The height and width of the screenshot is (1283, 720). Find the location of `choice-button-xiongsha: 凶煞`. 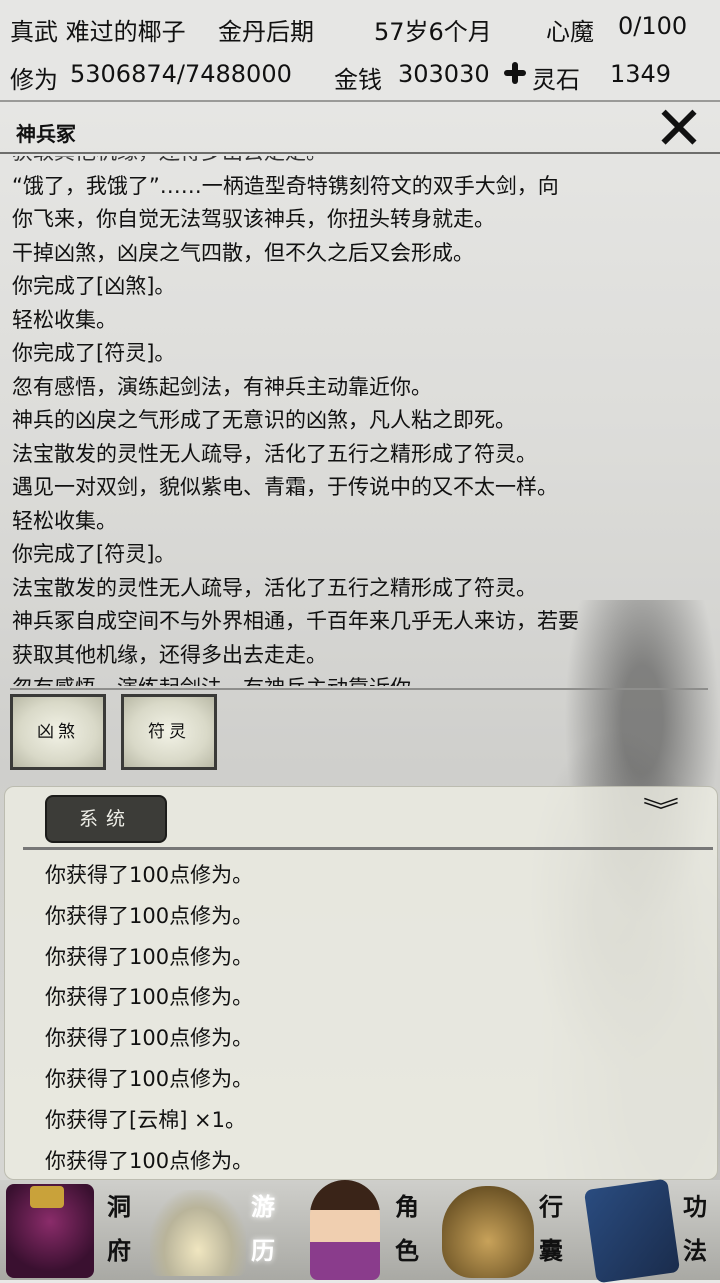

choice-button-xiongsha: 凶煞 is located at coordinates (58, 732).